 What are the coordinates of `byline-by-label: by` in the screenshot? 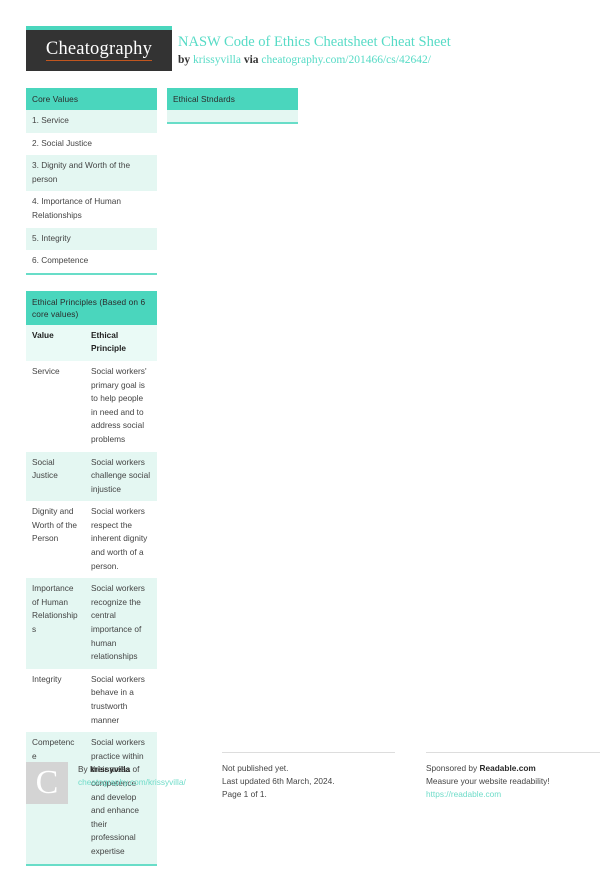 It's located at (186, 60).